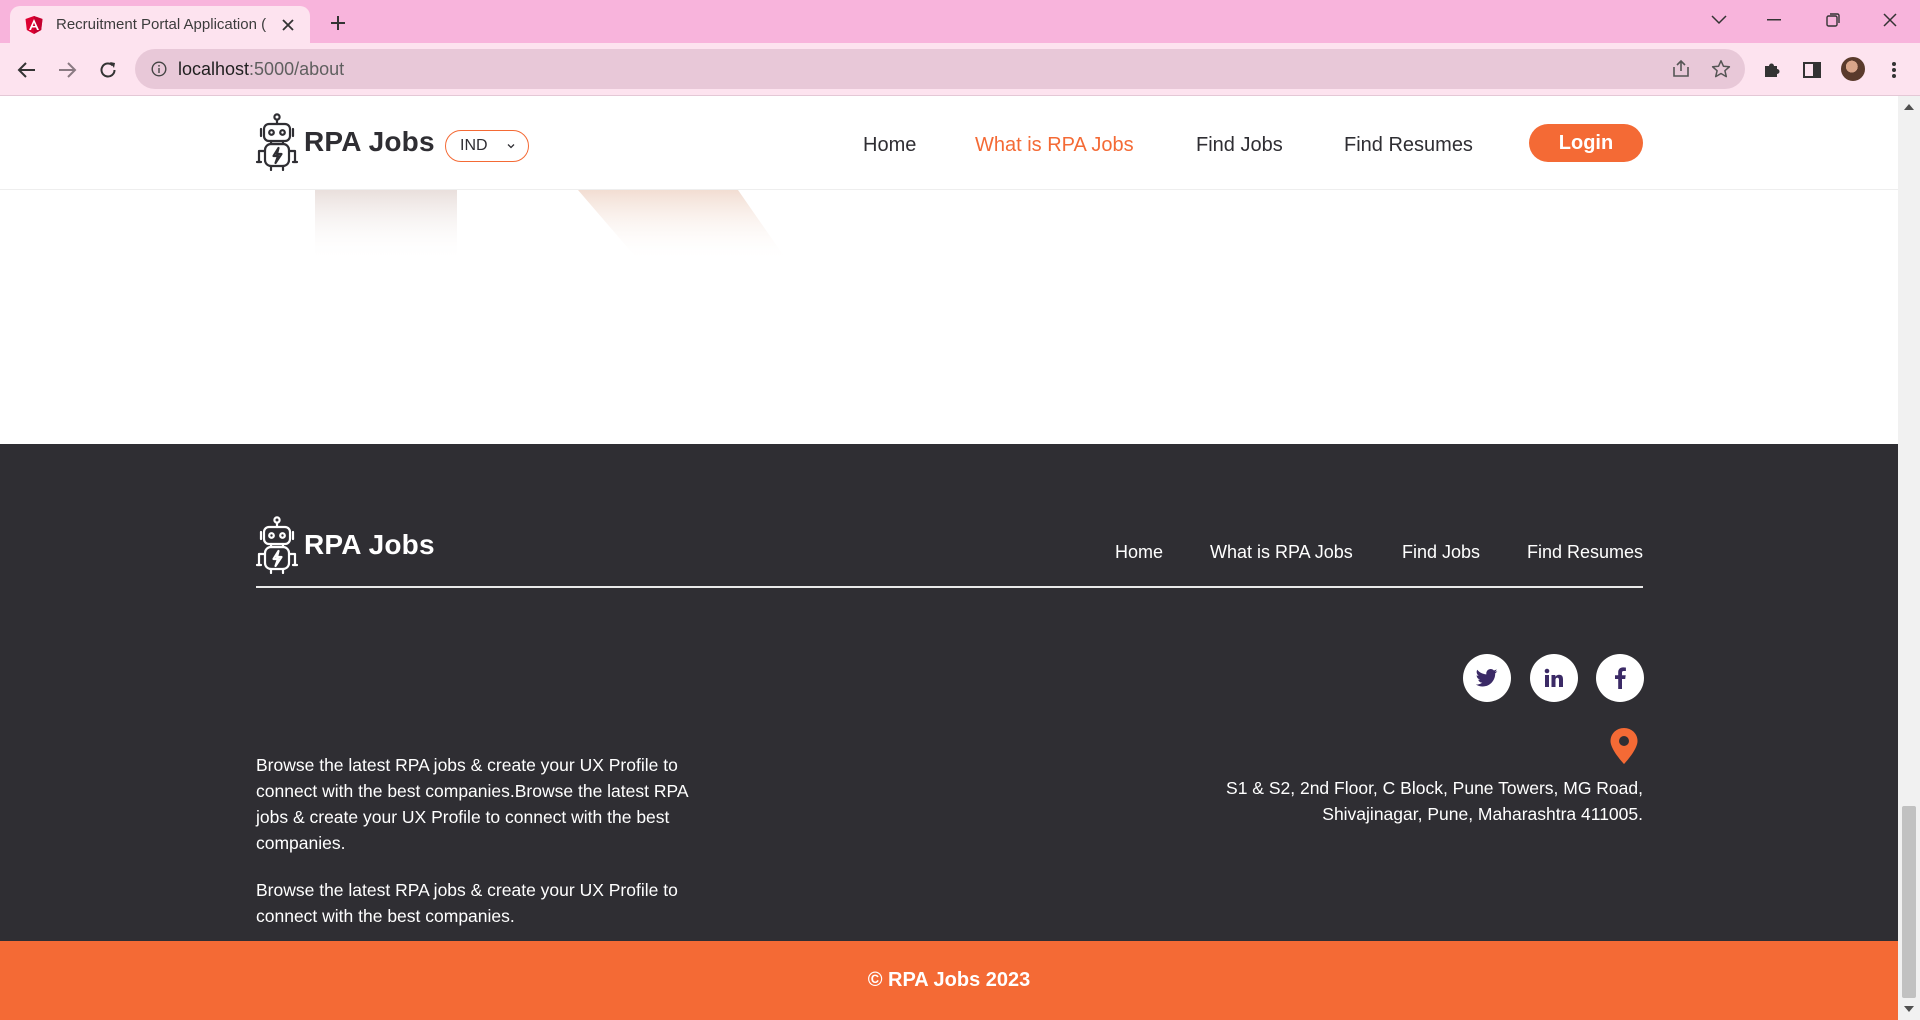 The width and height of the screenshot is (1920, 1020). Describe the element at coordinates (1441, 552) in the screenshot. I see `footer-nav-find-jobs: Find Jobs` at that location.